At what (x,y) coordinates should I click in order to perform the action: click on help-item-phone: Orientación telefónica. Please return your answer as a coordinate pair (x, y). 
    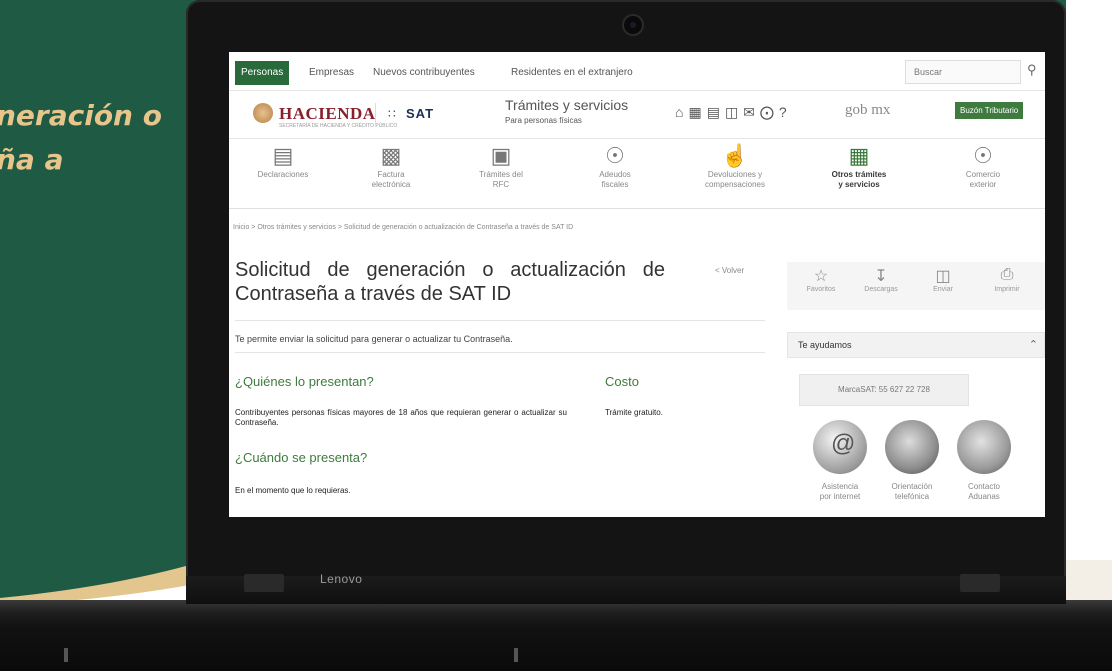
    Looking at the image, I should click on (912, 492).